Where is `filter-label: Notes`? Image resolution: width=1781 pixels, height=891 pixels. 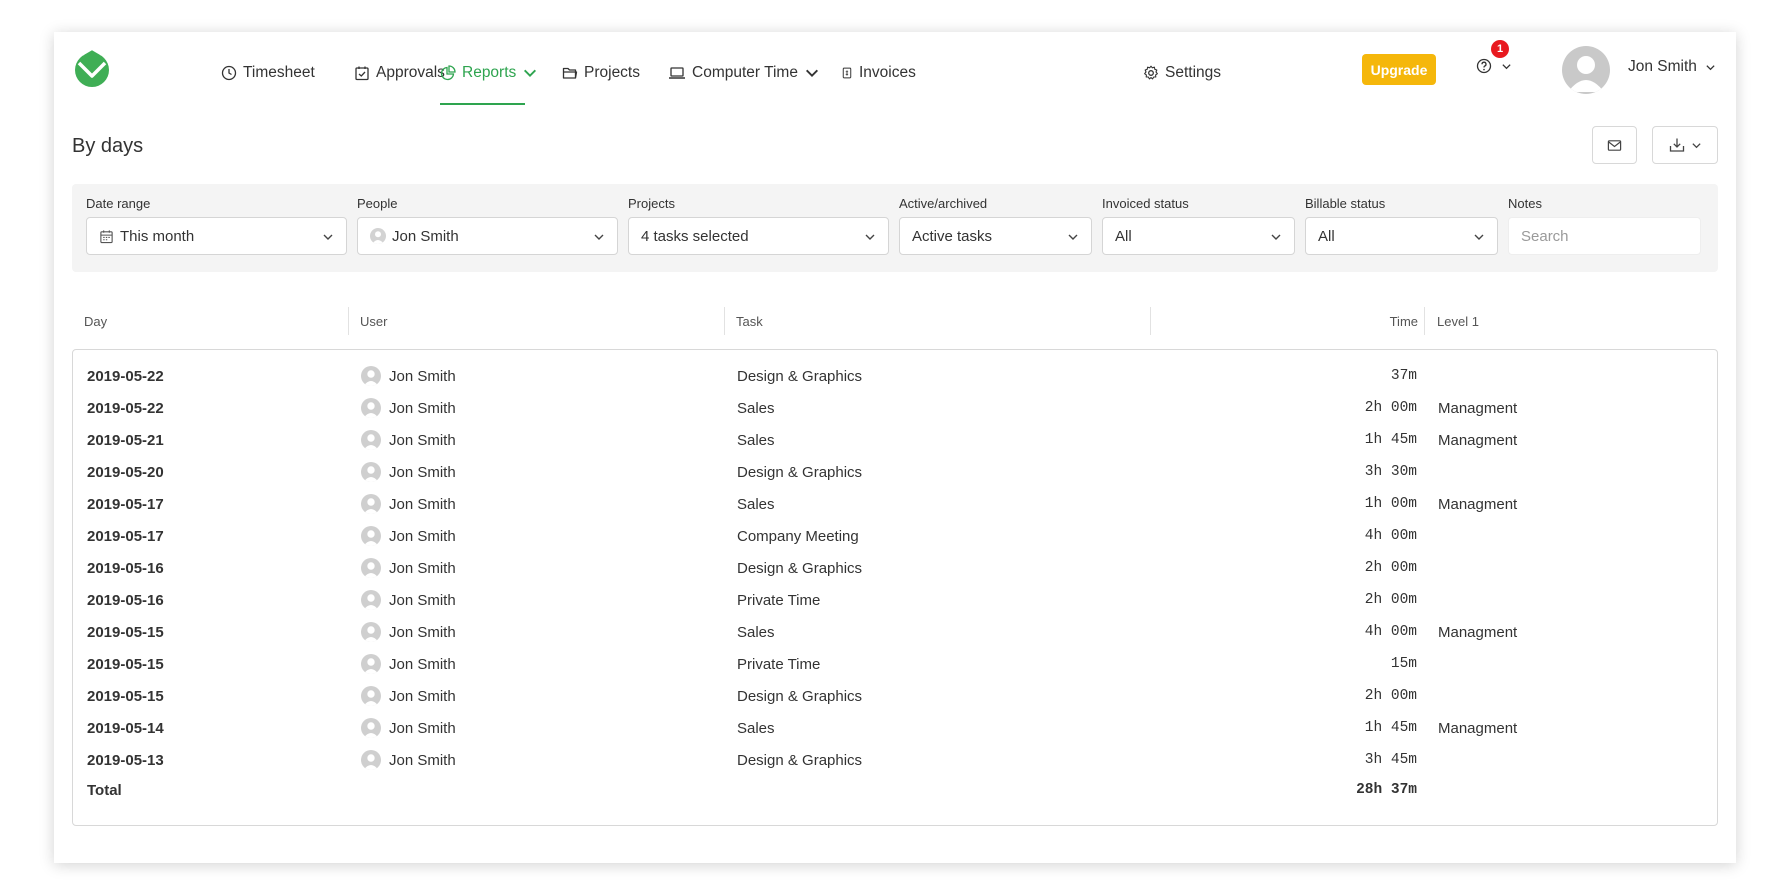
filter-label: Notes is located at coordinates (1525, 203).